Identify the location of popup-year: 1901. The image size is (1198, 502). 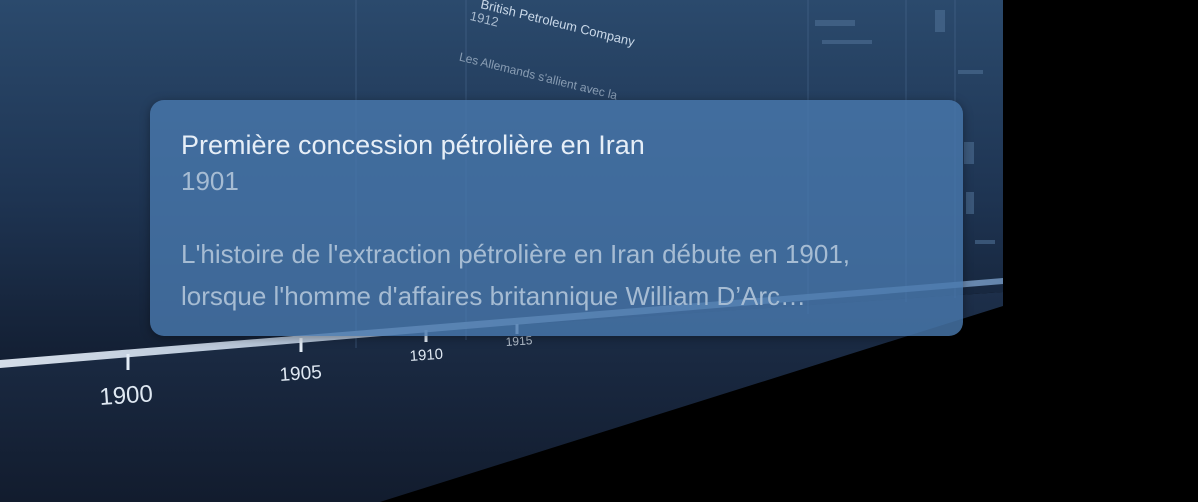
(210, 181).